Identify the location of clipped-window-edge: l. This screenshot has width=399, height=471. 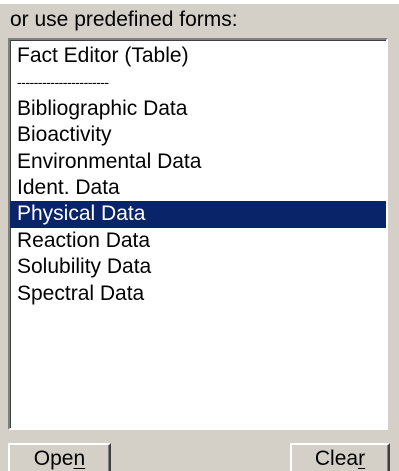
(199, 2).